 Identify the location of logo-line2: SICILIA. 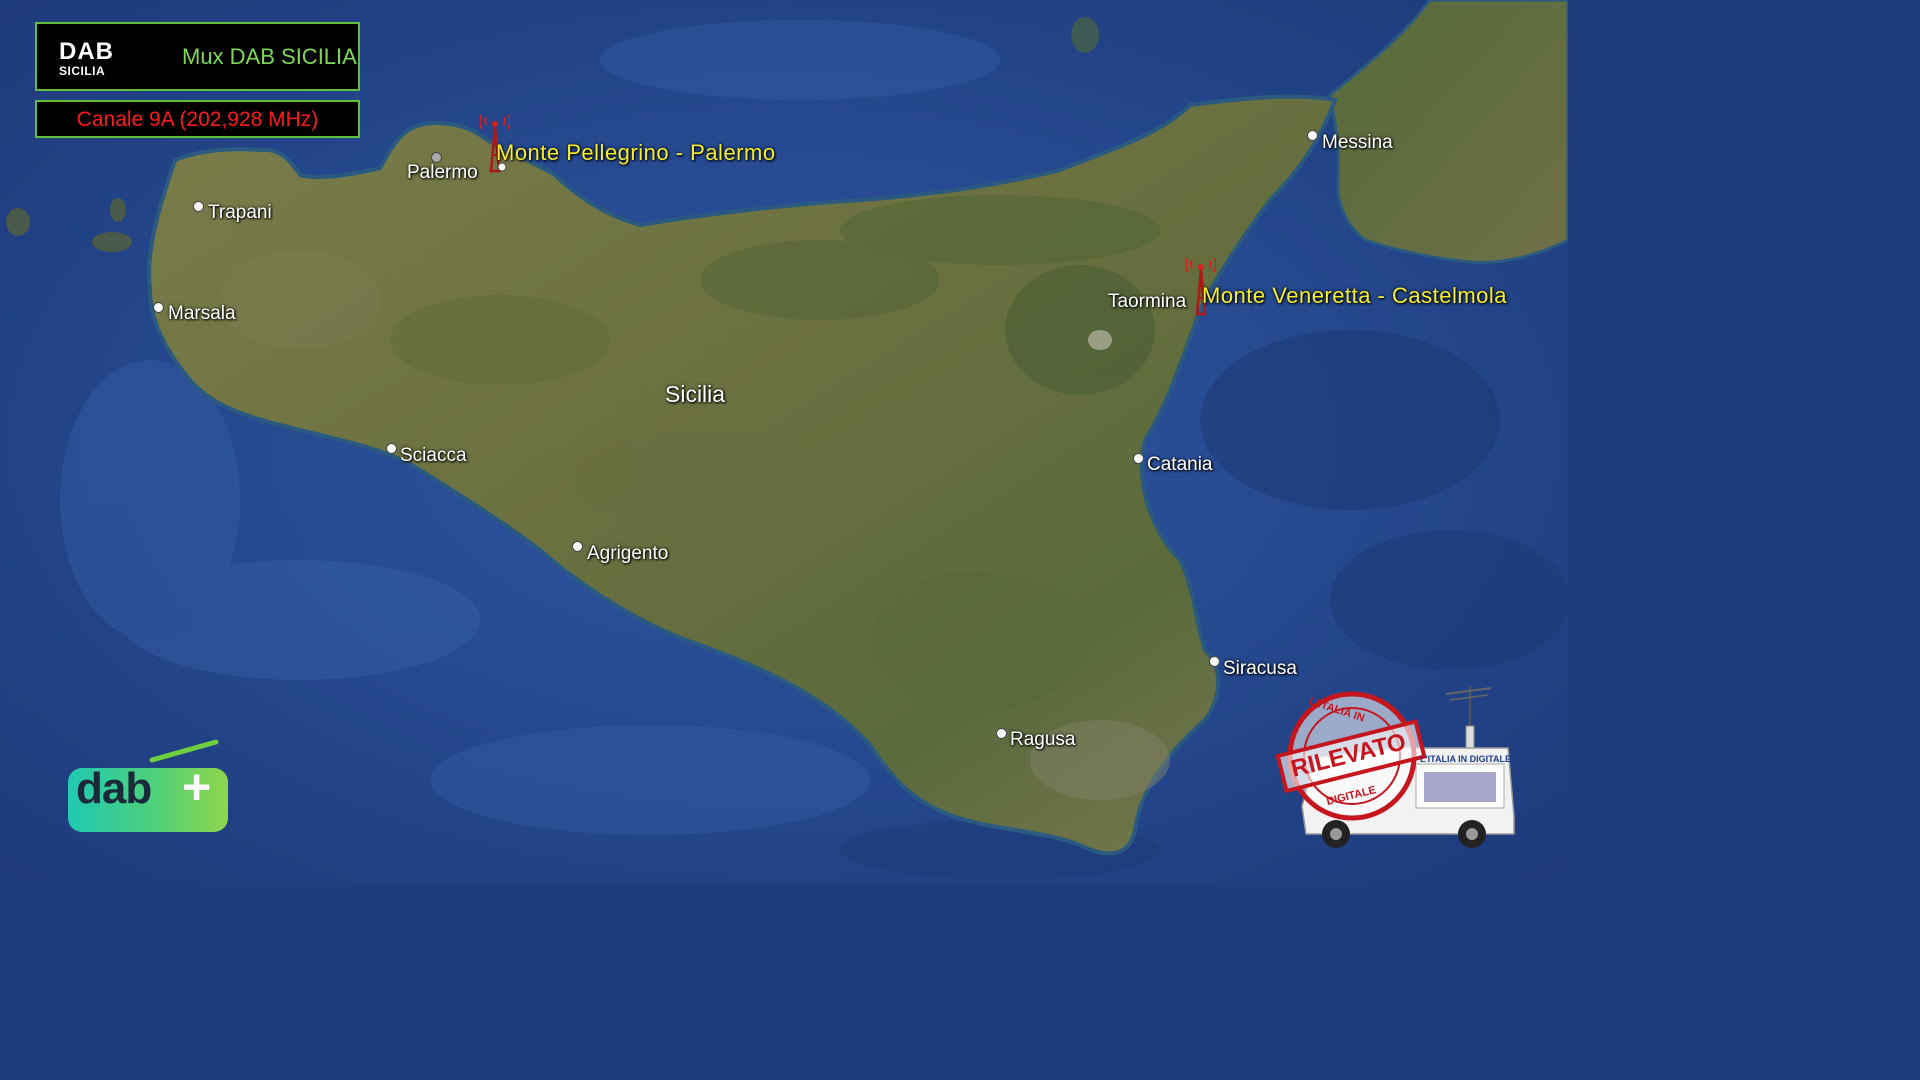
(82, 71).